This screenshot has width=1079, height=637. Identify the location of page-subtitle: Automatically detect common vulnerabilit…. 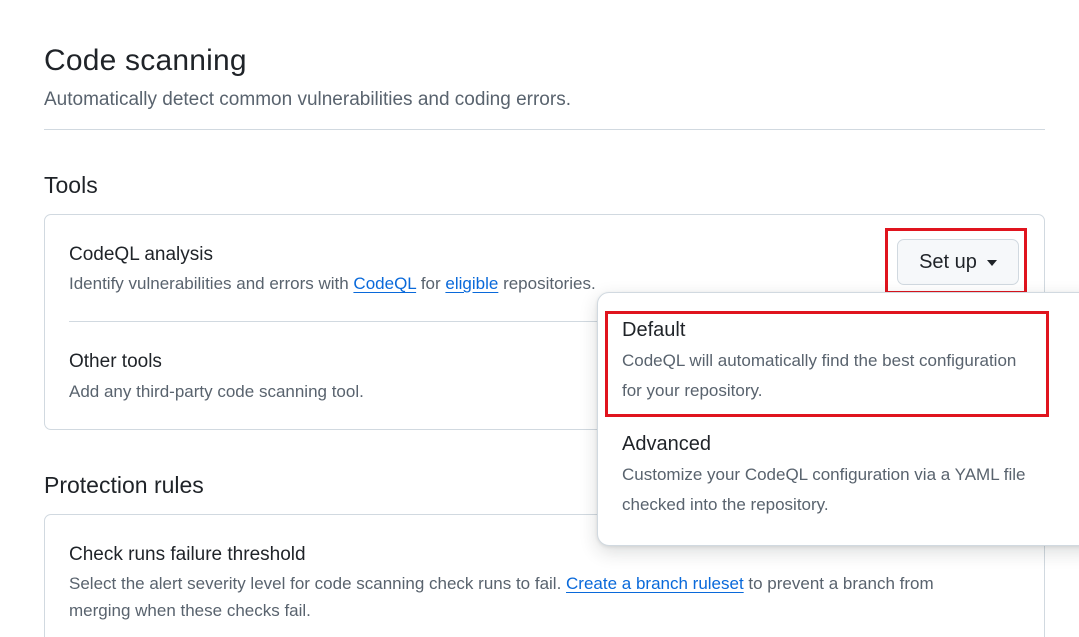
(307, 99).